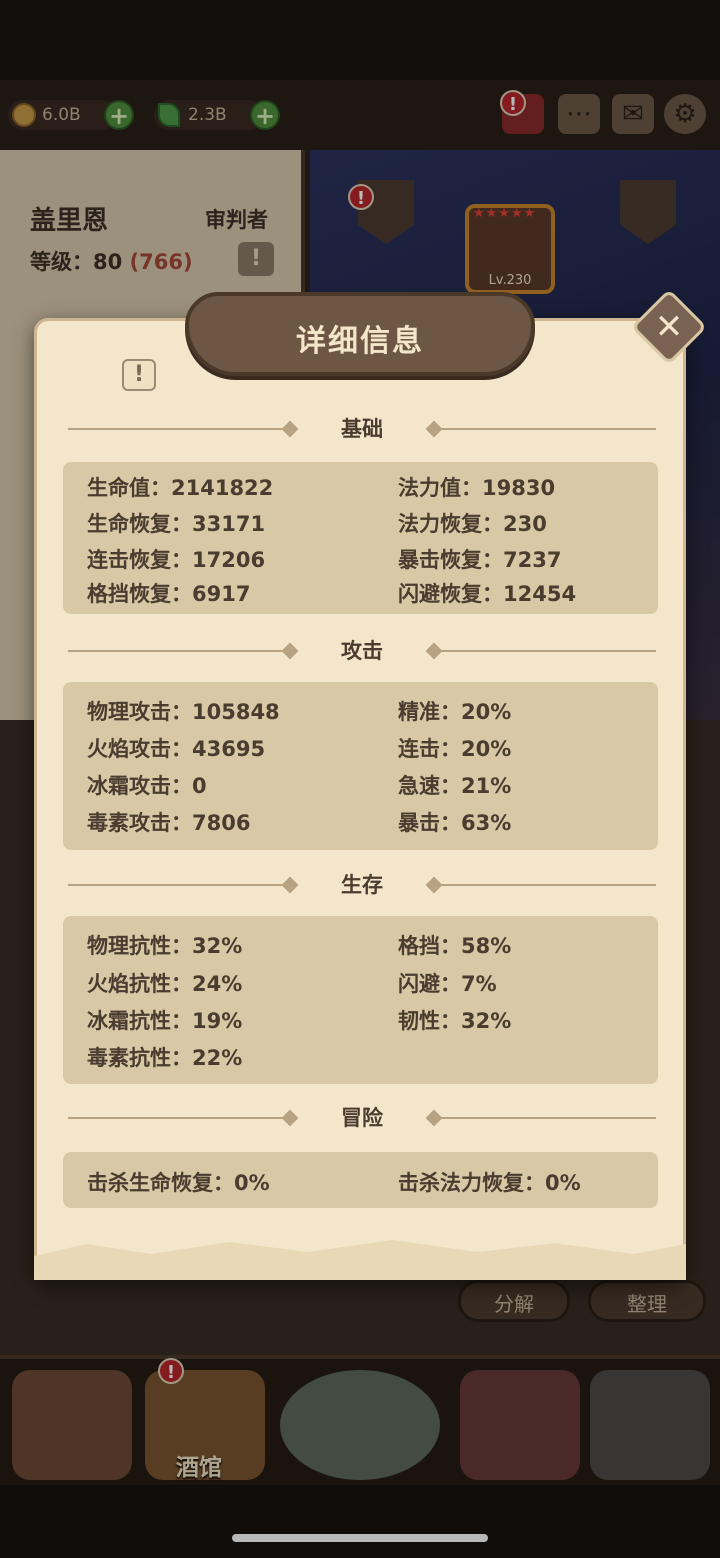 The image size is (720, 1558). What do you see at coordinates (489, 1183) in the screenshot?
I see `stat-kill-mp-regen: 击杀法力恢复：0%` at bounding box center [489, 1183].